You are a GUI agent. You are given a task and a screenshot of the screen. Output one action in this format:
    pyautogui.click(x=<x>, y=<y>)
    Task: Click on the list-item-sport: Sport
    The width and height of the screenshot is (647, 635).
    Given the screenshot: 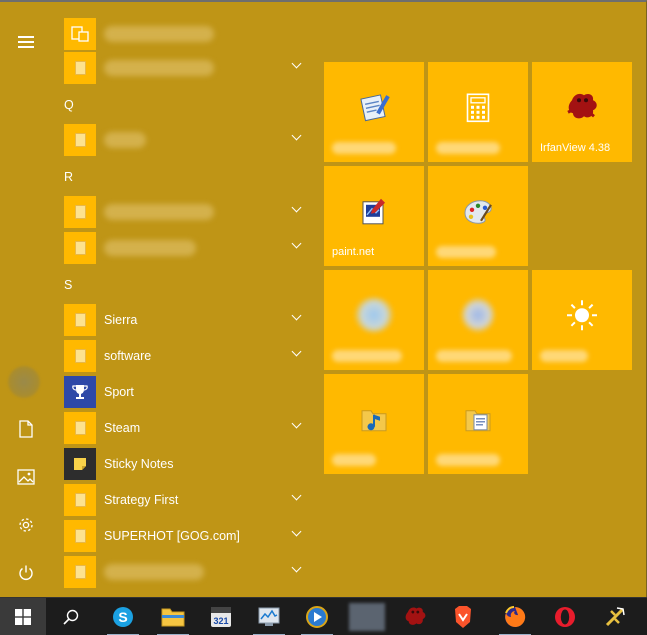 What is the action you would take?
    pyautogui.click(x=184, y=392)
    